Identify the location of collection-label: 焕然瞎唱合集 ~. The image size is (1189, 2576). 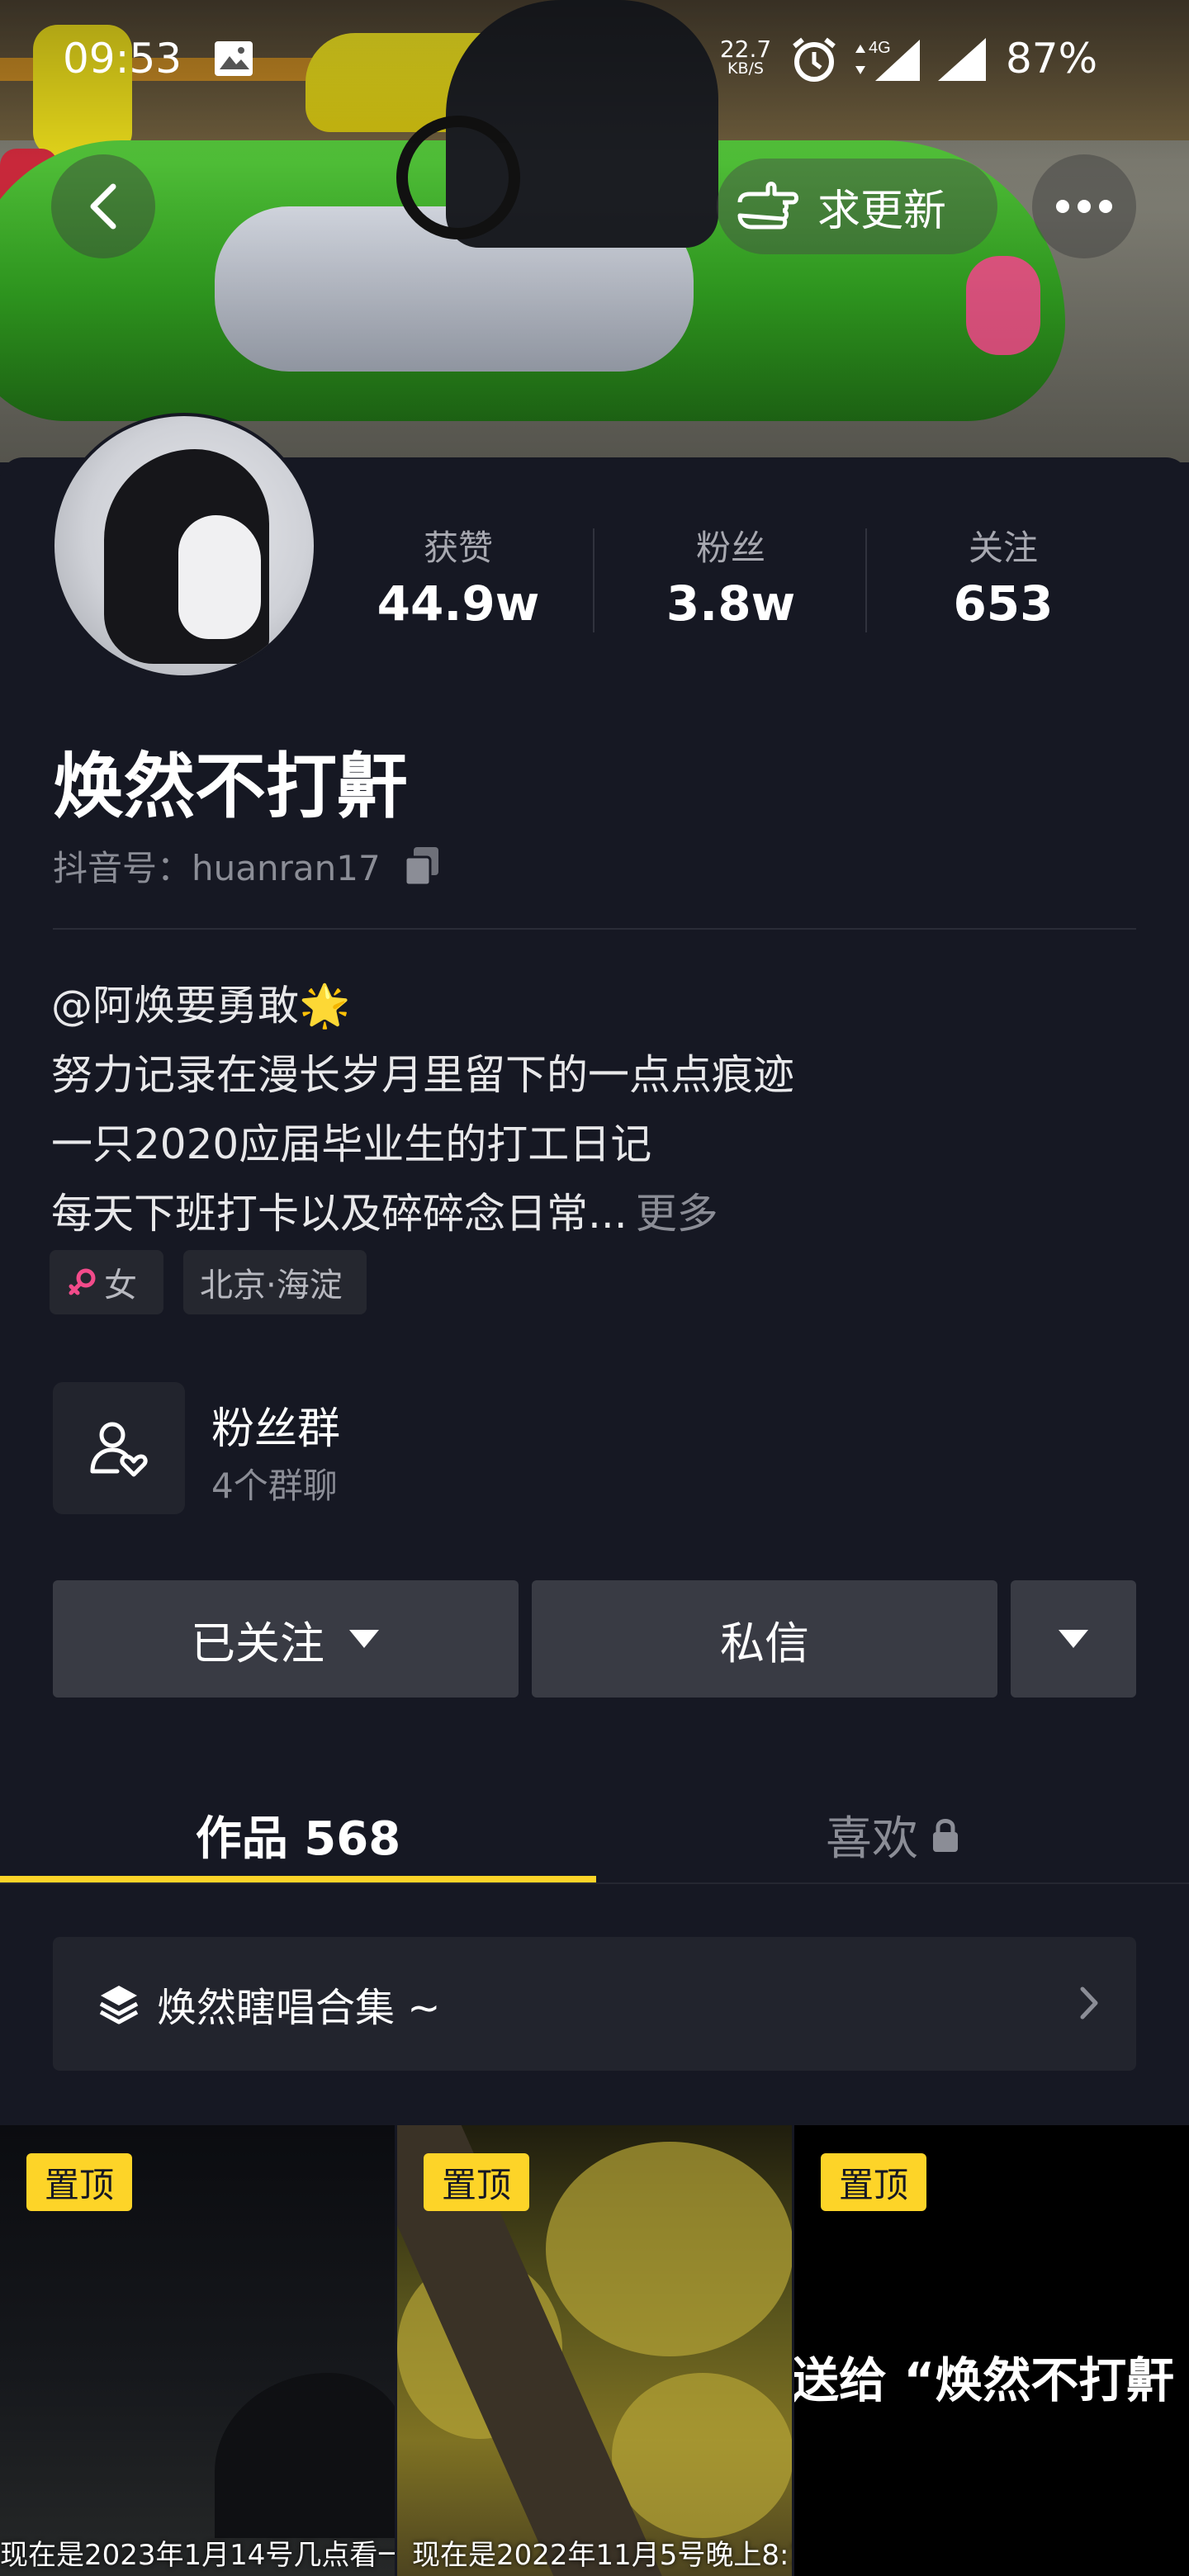
(299, 2008).